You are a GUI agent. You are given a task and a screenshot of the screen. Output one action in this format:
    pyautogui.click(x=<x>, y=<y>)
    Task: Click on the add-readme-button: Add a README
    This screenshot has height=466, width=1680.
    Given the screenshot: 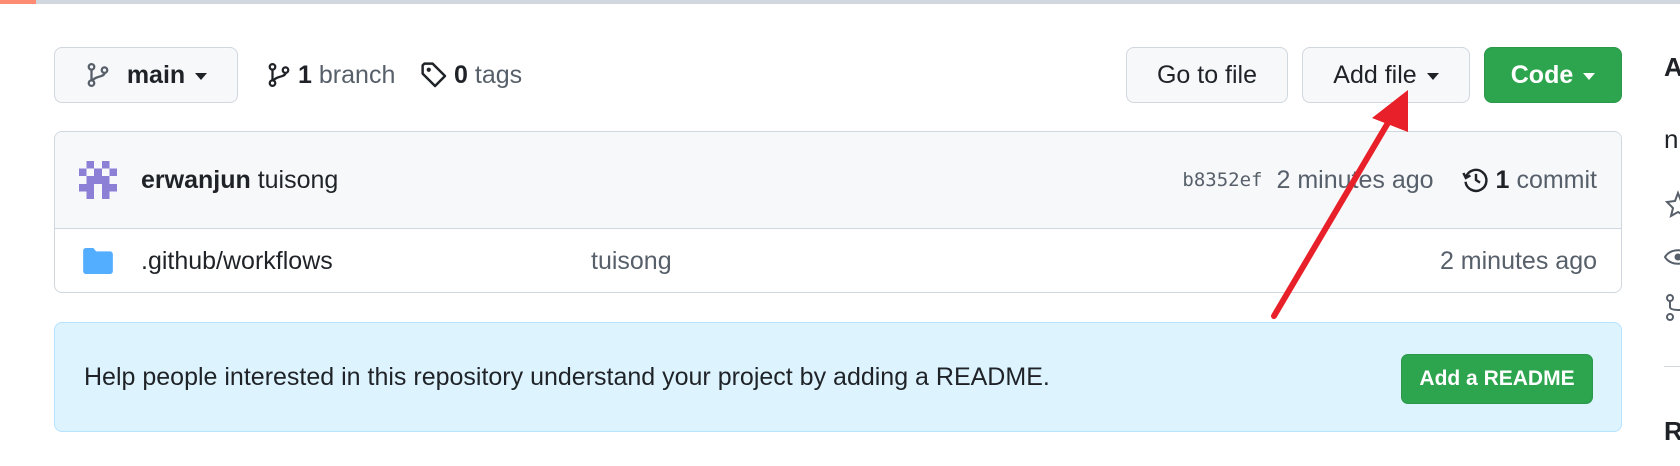 What is the action you would take?
    pyautogui.click(x=1497, y=379)
    